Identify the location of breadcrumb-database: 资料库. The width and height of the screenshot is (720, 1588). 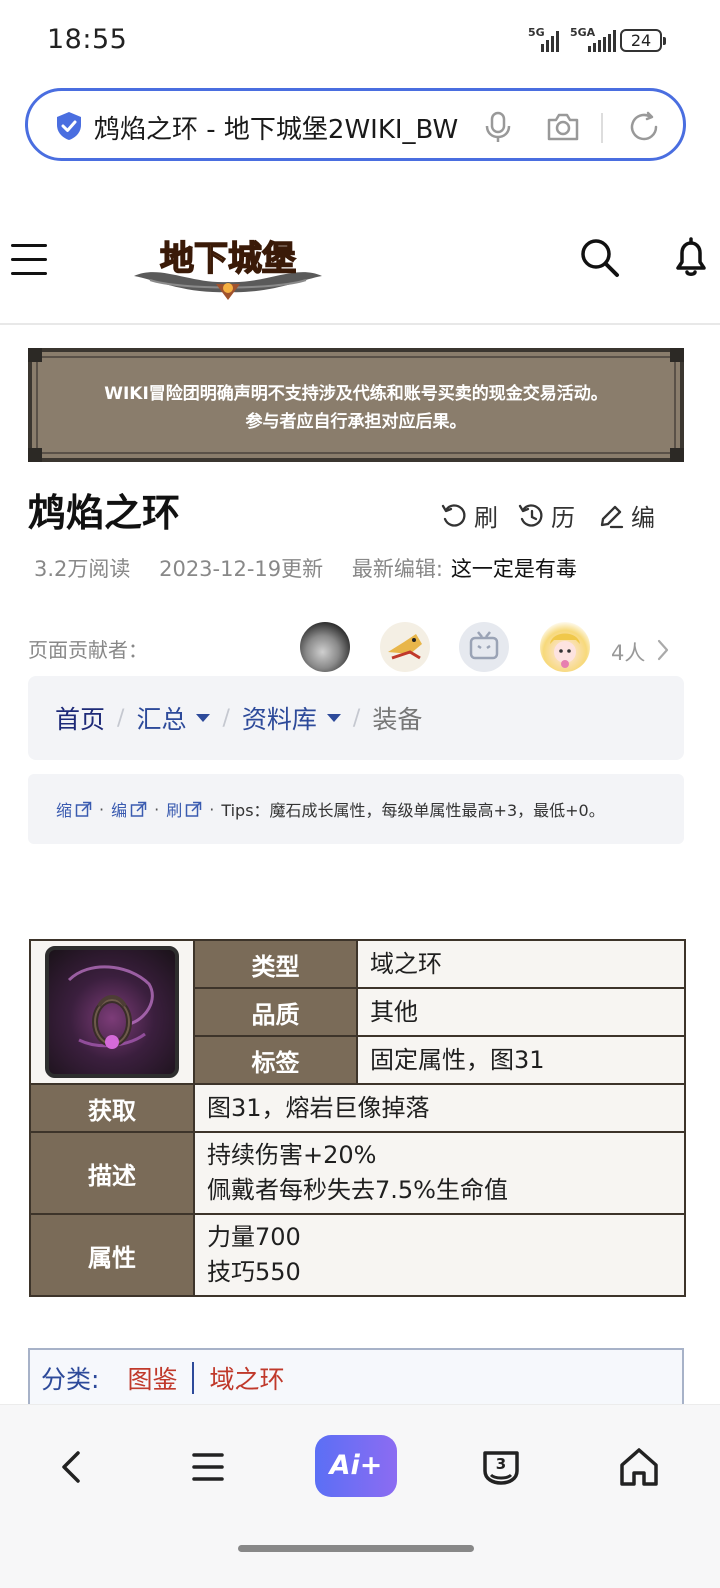
(291, 718).